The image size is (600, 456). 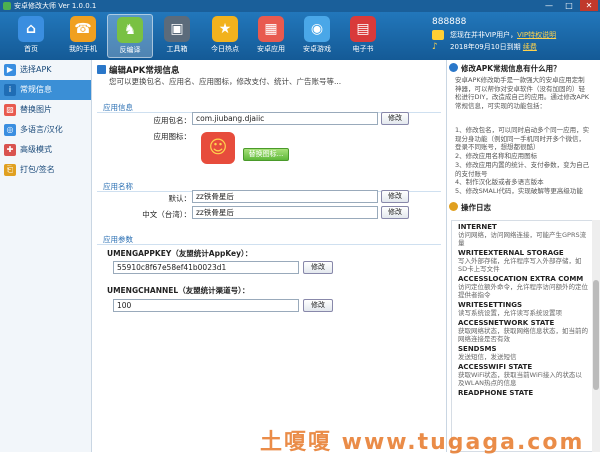 I want to click on toolbar-ebook: ▤ 电子书, so click(x=363, y=36).